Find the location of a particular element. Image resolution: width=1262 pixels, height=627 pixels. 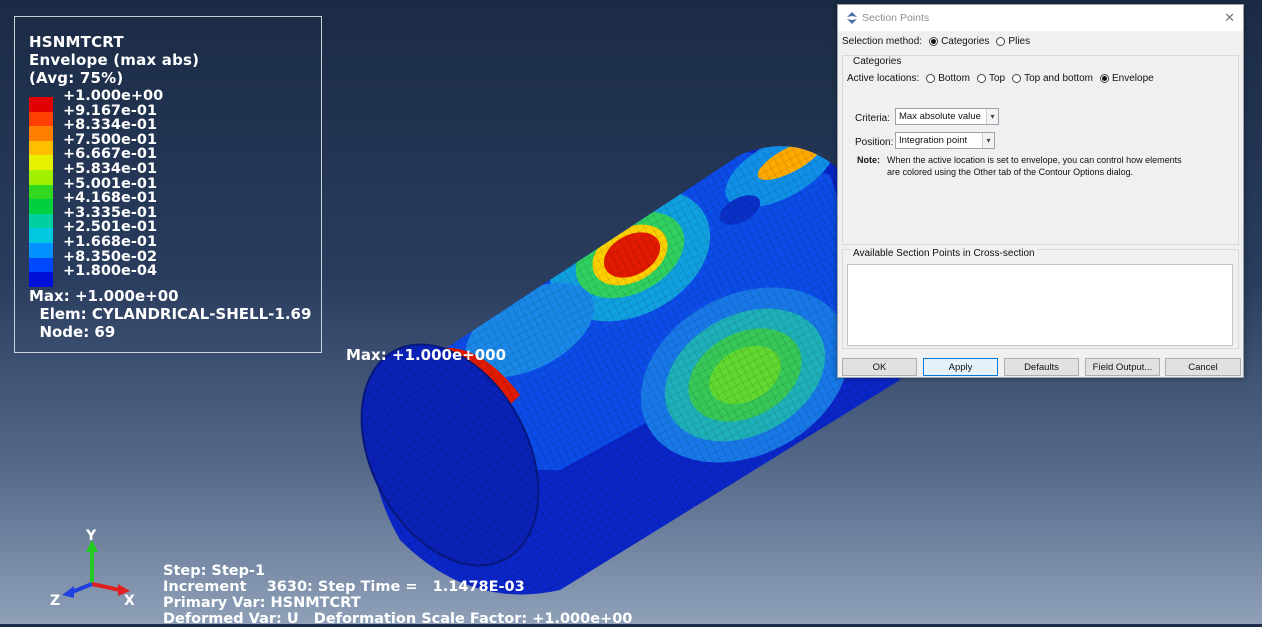

selection-method-label: Selection method: is located at coordinates (882, 41).